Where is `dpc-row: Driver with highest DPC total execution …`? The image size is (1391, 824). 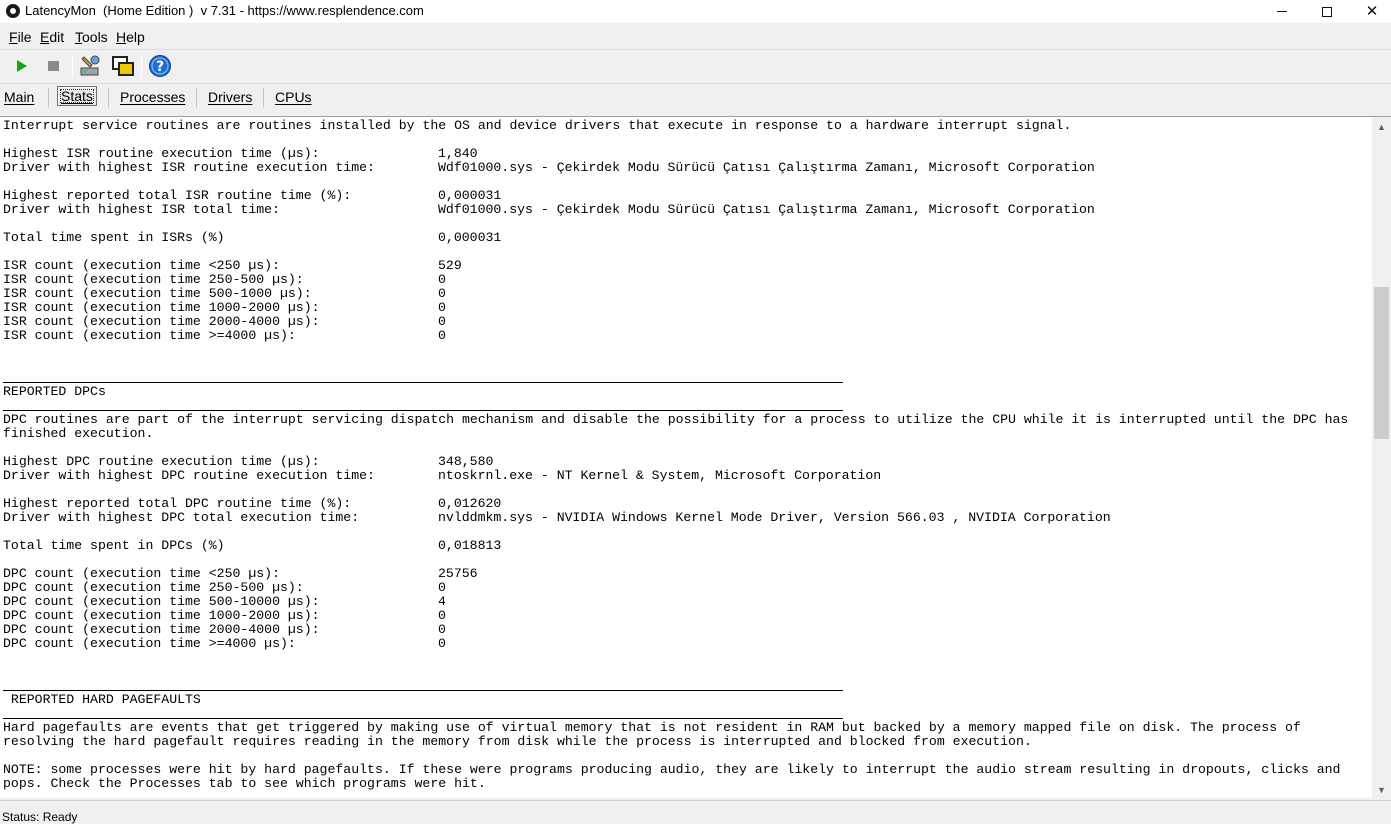 dpc-row: Driver with highest DPC total execution … is located at coordinates (557, 517).